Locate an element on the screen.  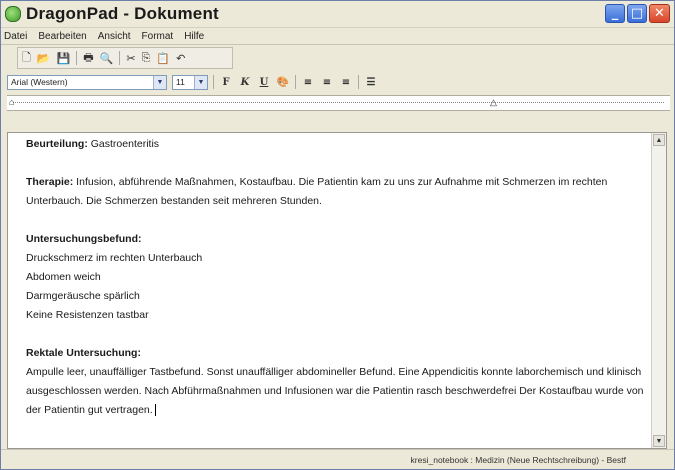
menu-format: Format is located at coordinates (158, 36).